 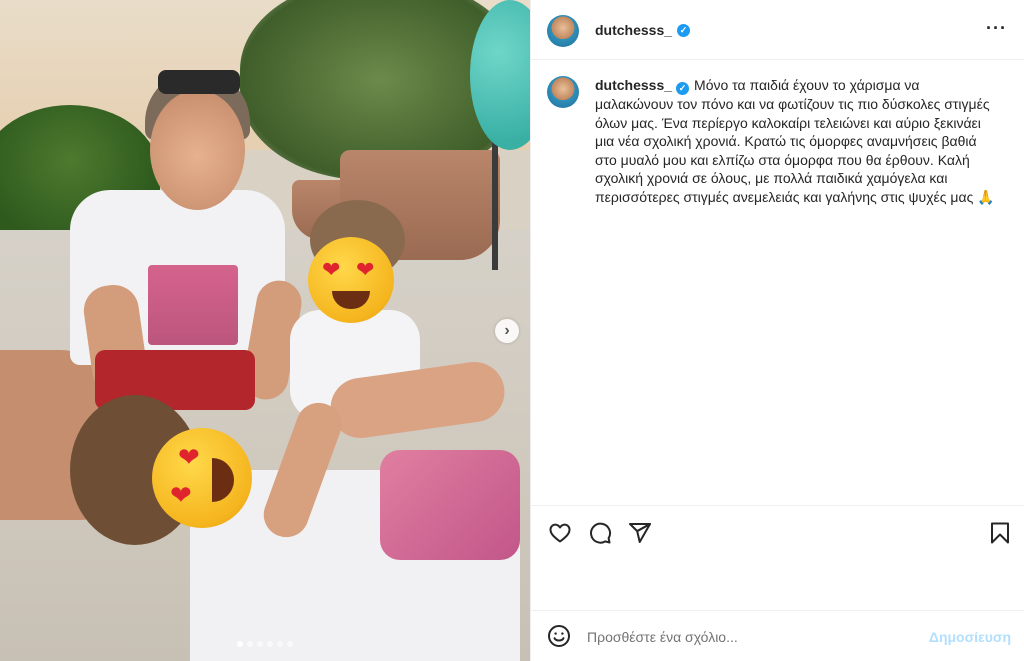 I want to click on comment-button, so click(x=600, y=533).